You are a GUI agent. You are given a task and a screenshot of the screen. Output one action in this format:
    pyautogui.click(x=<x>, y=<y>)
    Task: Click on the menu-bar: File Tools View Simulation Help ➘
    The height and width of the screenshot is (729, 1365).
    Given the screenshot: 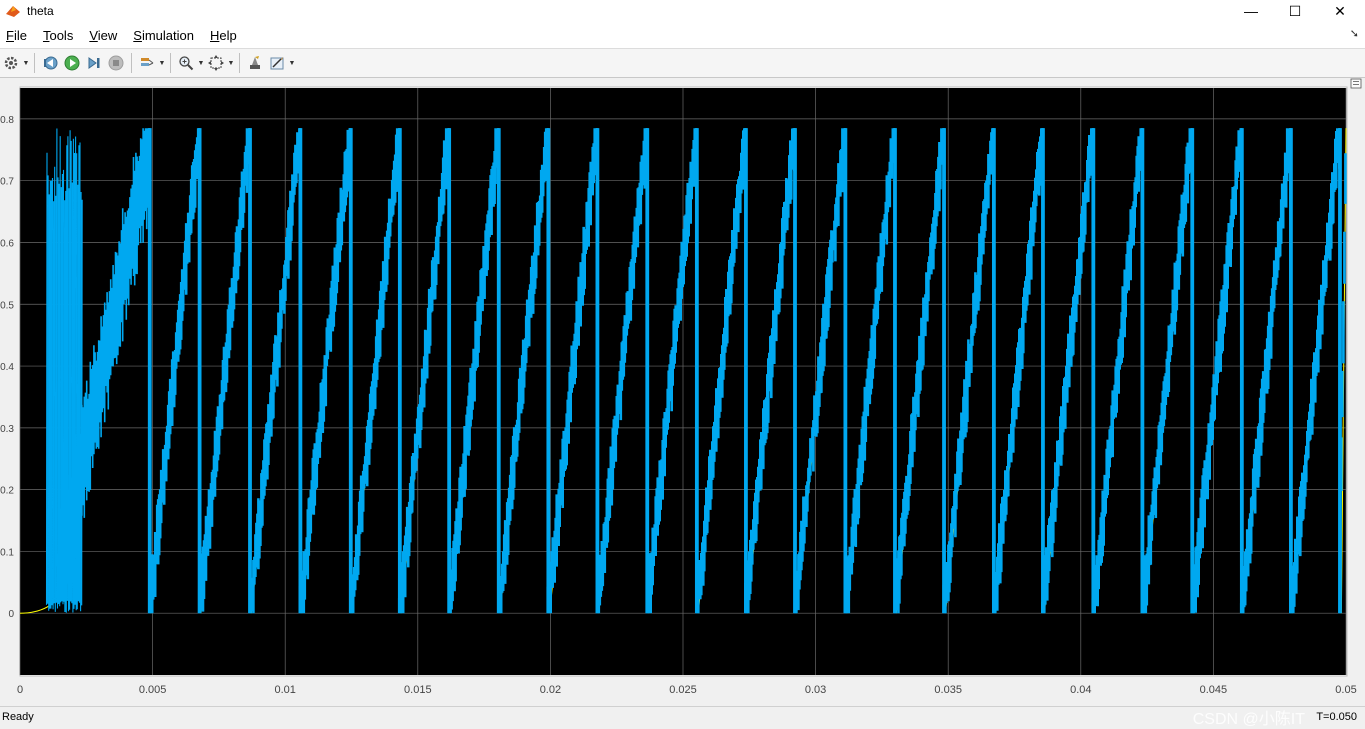 What is the action you would take?
    pyautogui.click(x=682, y=35)
    